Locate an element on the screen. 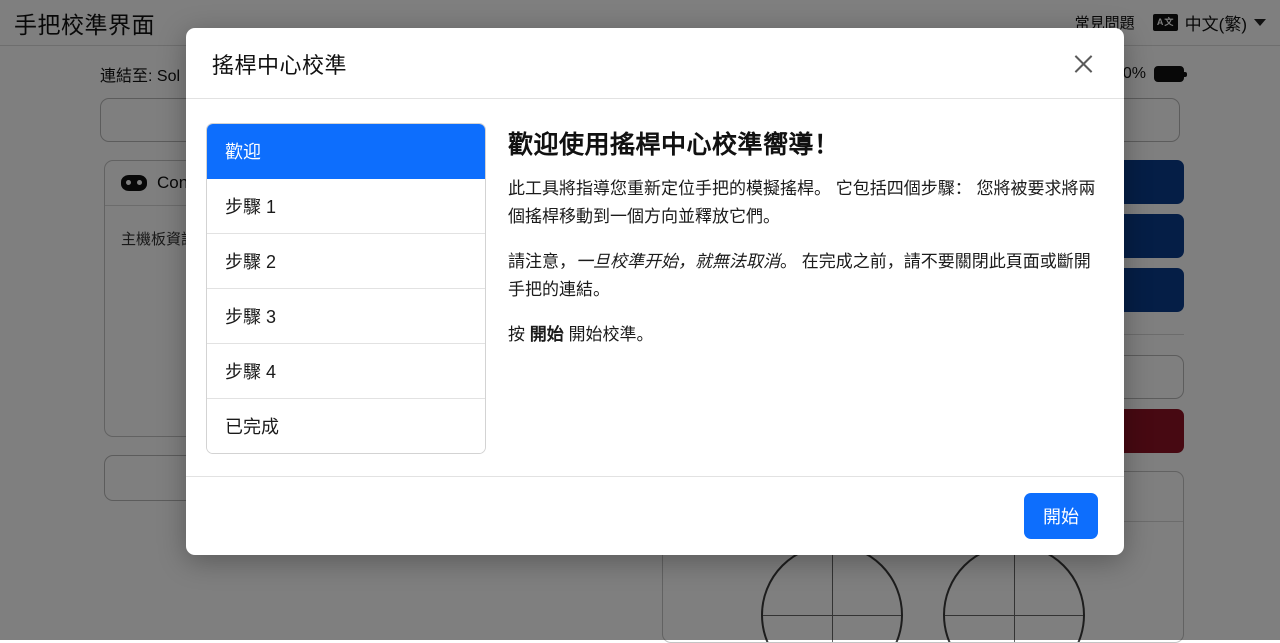 The image size is (1280, 643). dialog-header: 搖桿中心校準 is located at coordinates (655, 63).